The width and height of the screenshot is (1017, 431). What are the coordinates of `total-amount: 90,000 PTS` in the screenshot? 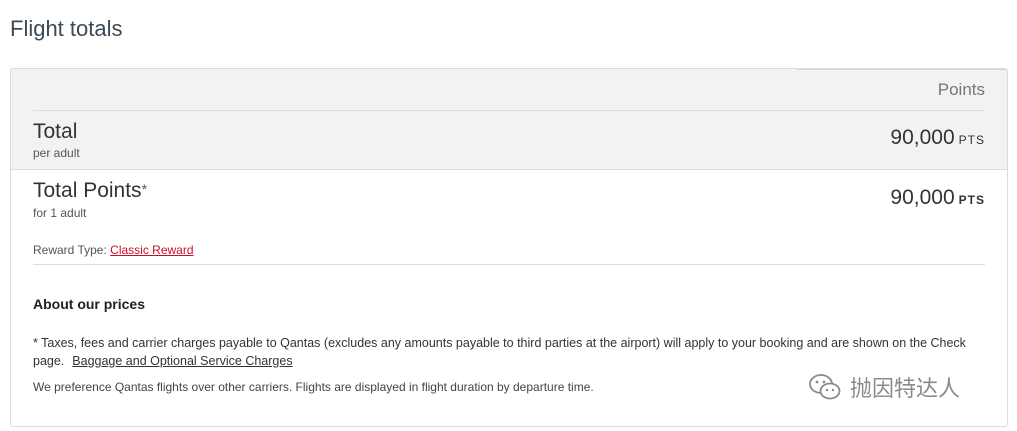 It's located at (937, 138).